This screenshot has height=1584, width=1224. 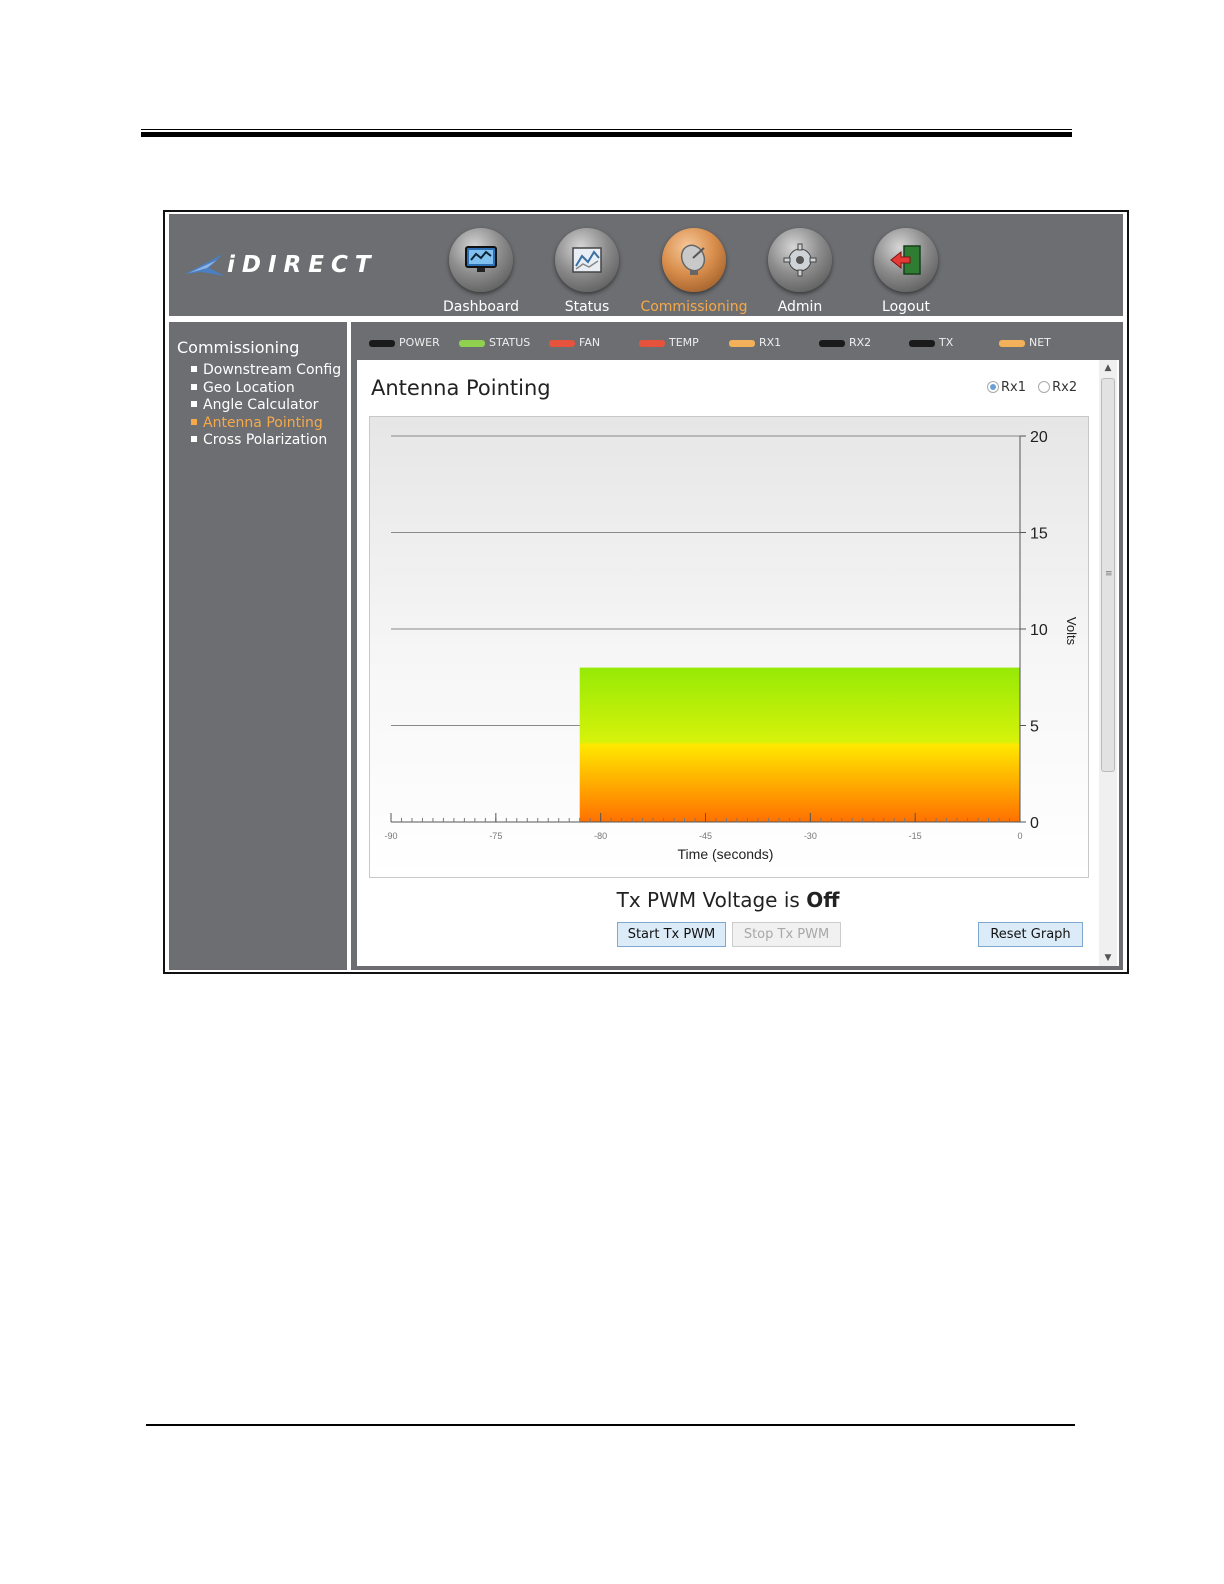 I want to click on x-tick-label: -15, so click(x=915, y=836).